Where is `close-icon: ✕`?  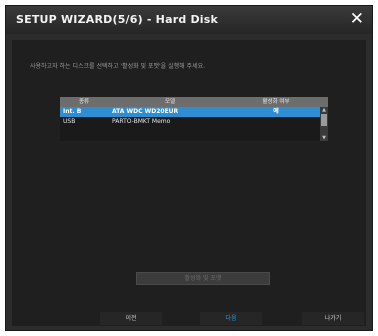 close-icon: ✕ is located at coordinates (357, 19).